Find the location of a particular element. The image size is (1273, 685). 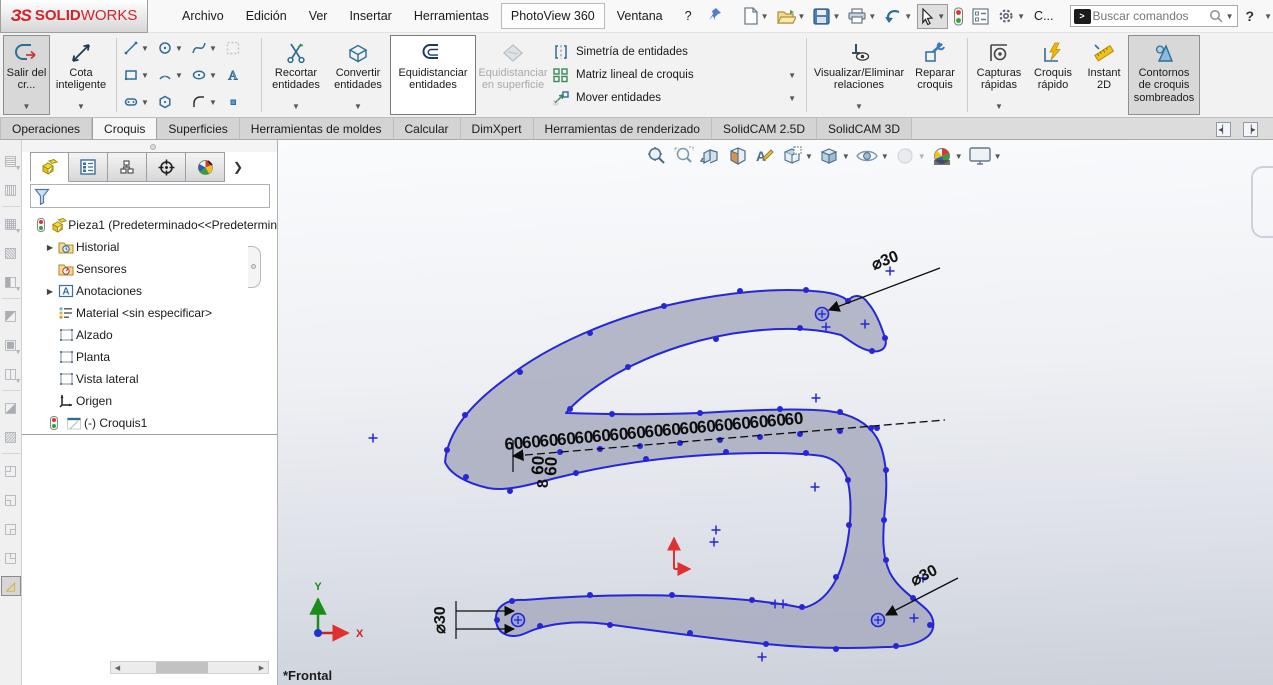

strip-tool-icon: ◰ is located at coordinates (11, 470).